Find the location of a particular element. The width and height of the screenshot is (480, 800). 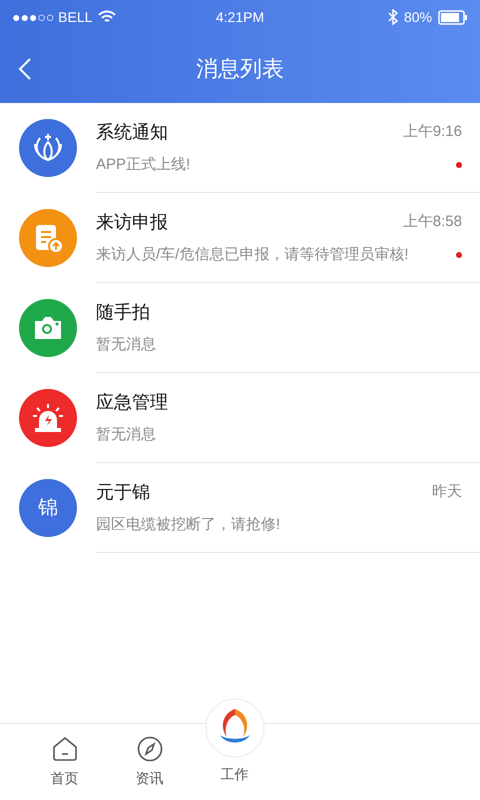

tab-item: 资讯 is located at coordinates (149, 762).